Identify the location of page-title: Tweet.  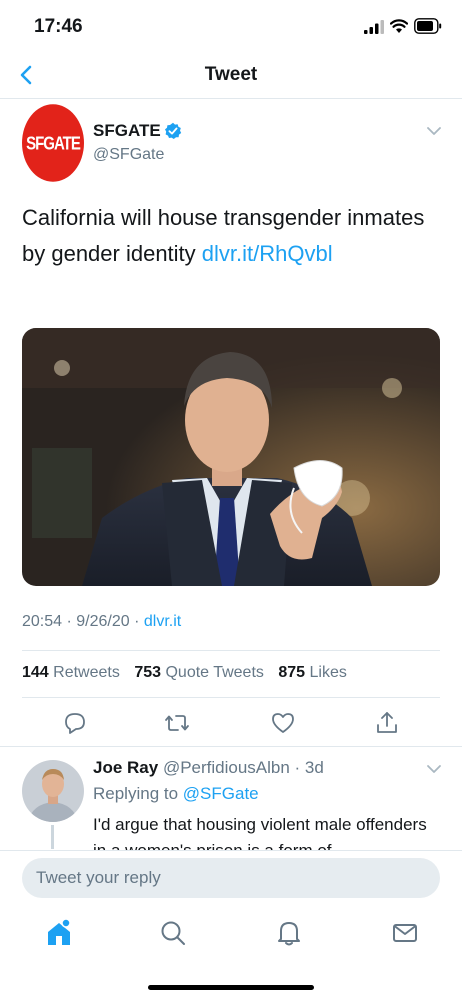
(231, 74).